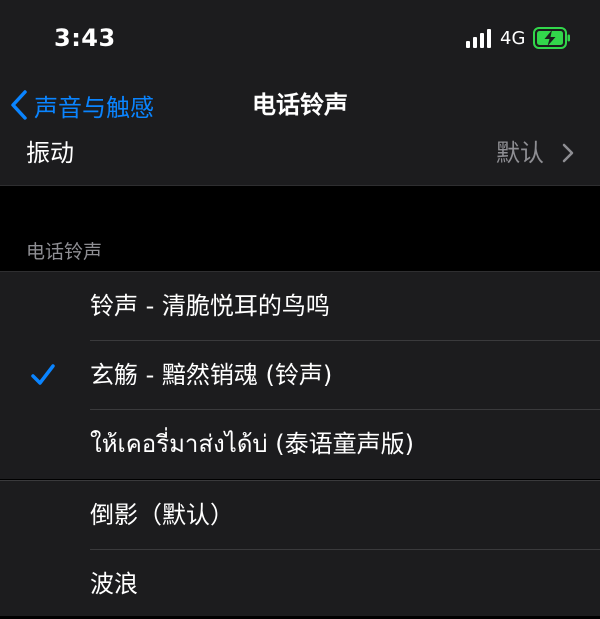  What do you see at coordinates (211, 375) in the screenshot?
I see `ringtone-label: 玄觞 - 黯然销魂 (铃声)` at bounding box center [211, 375].